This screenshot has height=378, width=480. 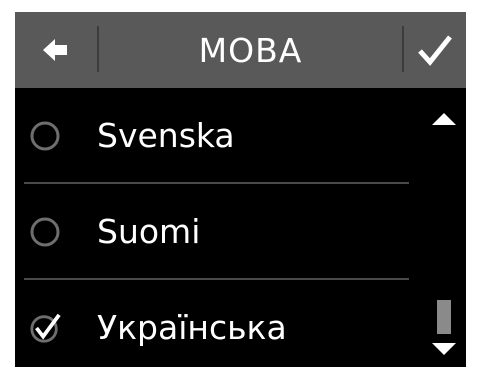 I want to click on scroll-up-button, so click(x=444, y=120).